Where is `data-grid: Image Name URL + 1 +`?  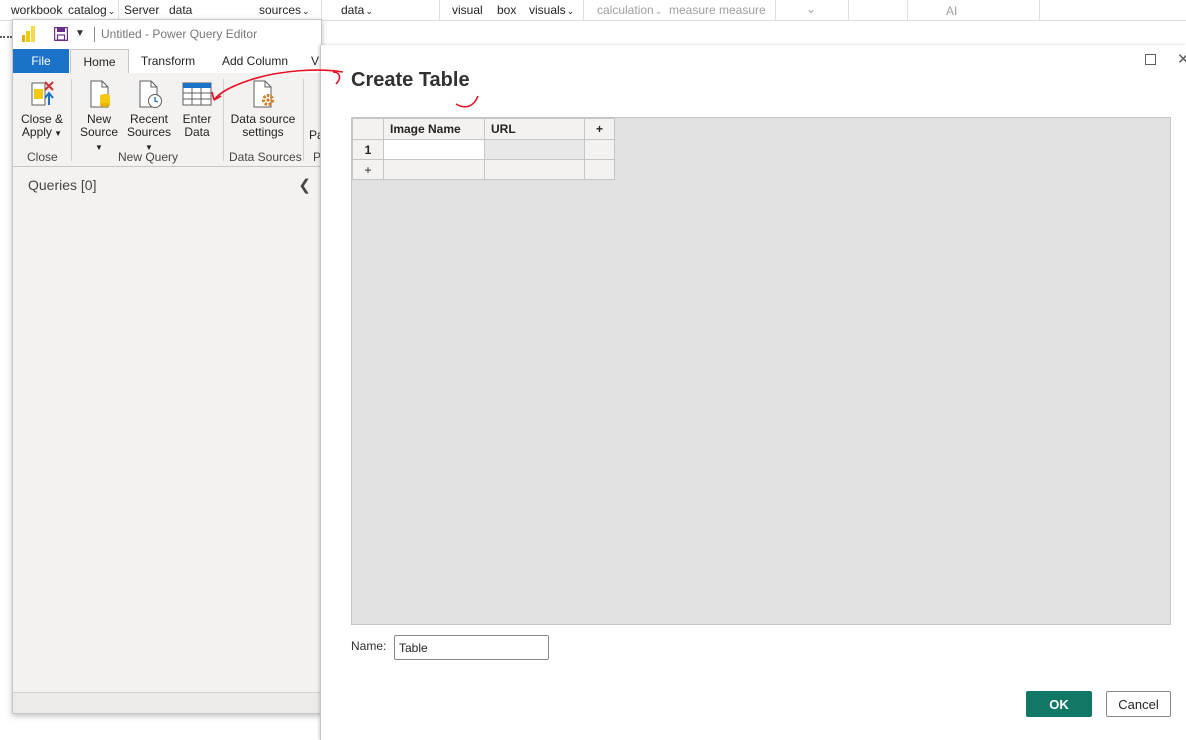 data-grid: Image Name URL + 1 + is located at coordinates (483, 149).